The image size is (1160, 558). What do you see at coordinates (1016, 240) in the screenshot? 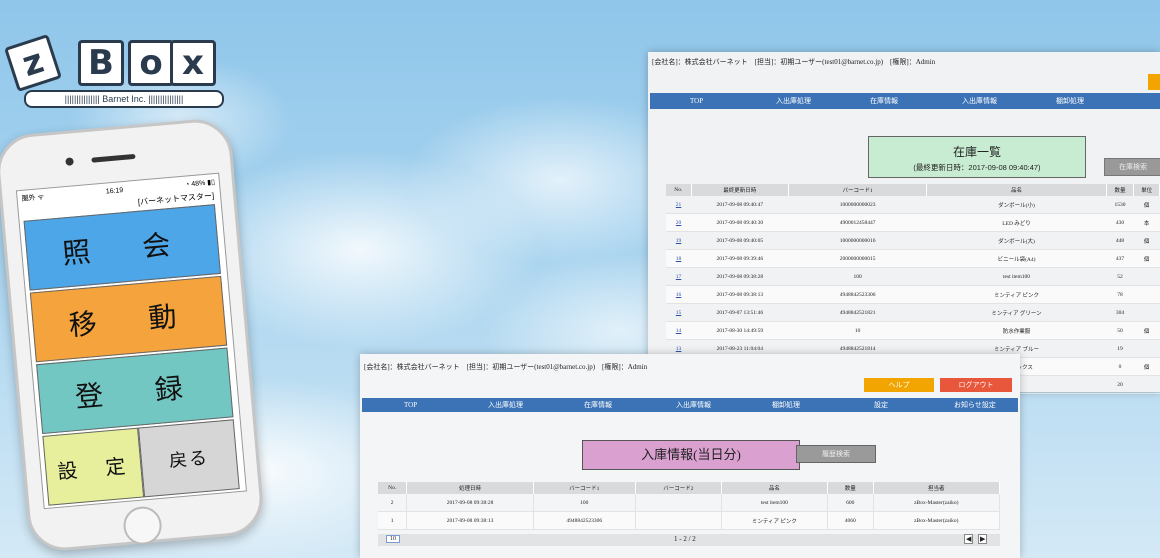
I see `cell-item: ダンボール(大)` at bounding box center [1016, 240].